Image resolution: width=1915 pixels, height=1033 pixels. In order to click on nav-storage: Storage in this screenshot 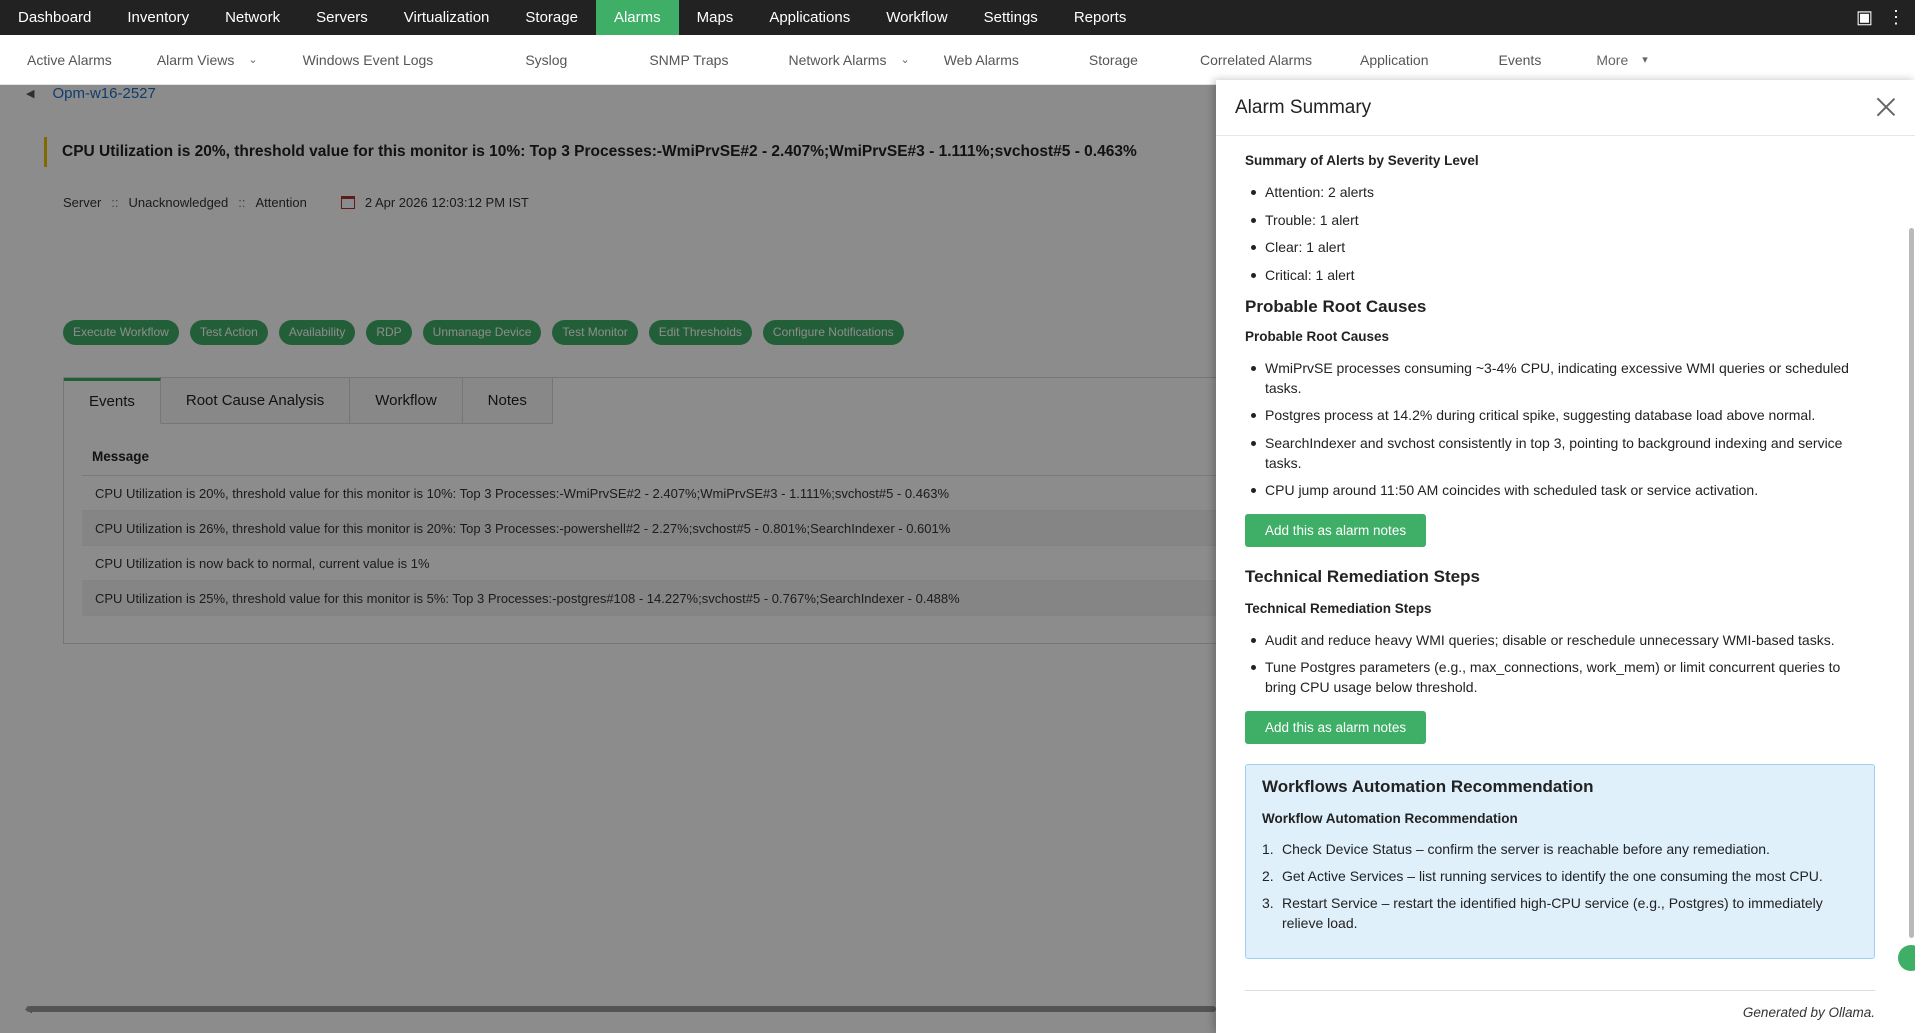, I will do `click(551, 17)`.